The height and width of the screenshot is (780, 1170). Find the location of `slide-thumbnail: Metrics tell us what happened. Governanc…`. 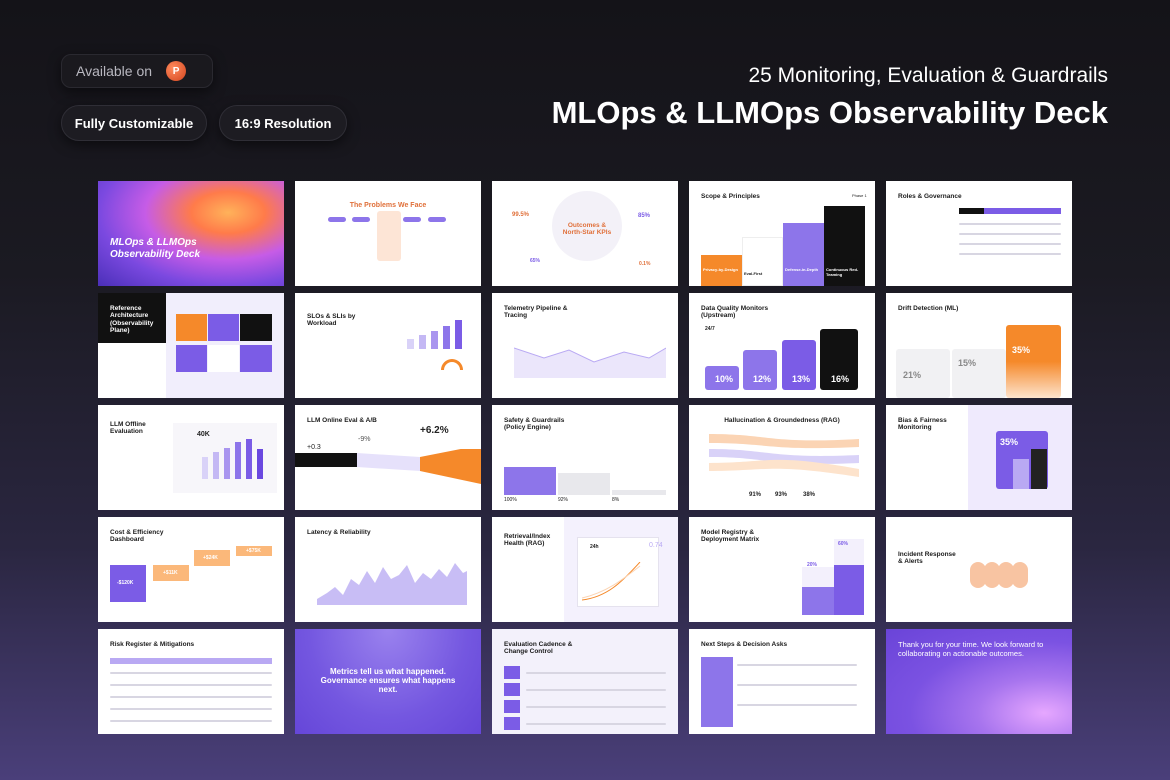

slide-thumbnail: Metrics tell us what happened. Governanc… is located at coordinates (388, 681).